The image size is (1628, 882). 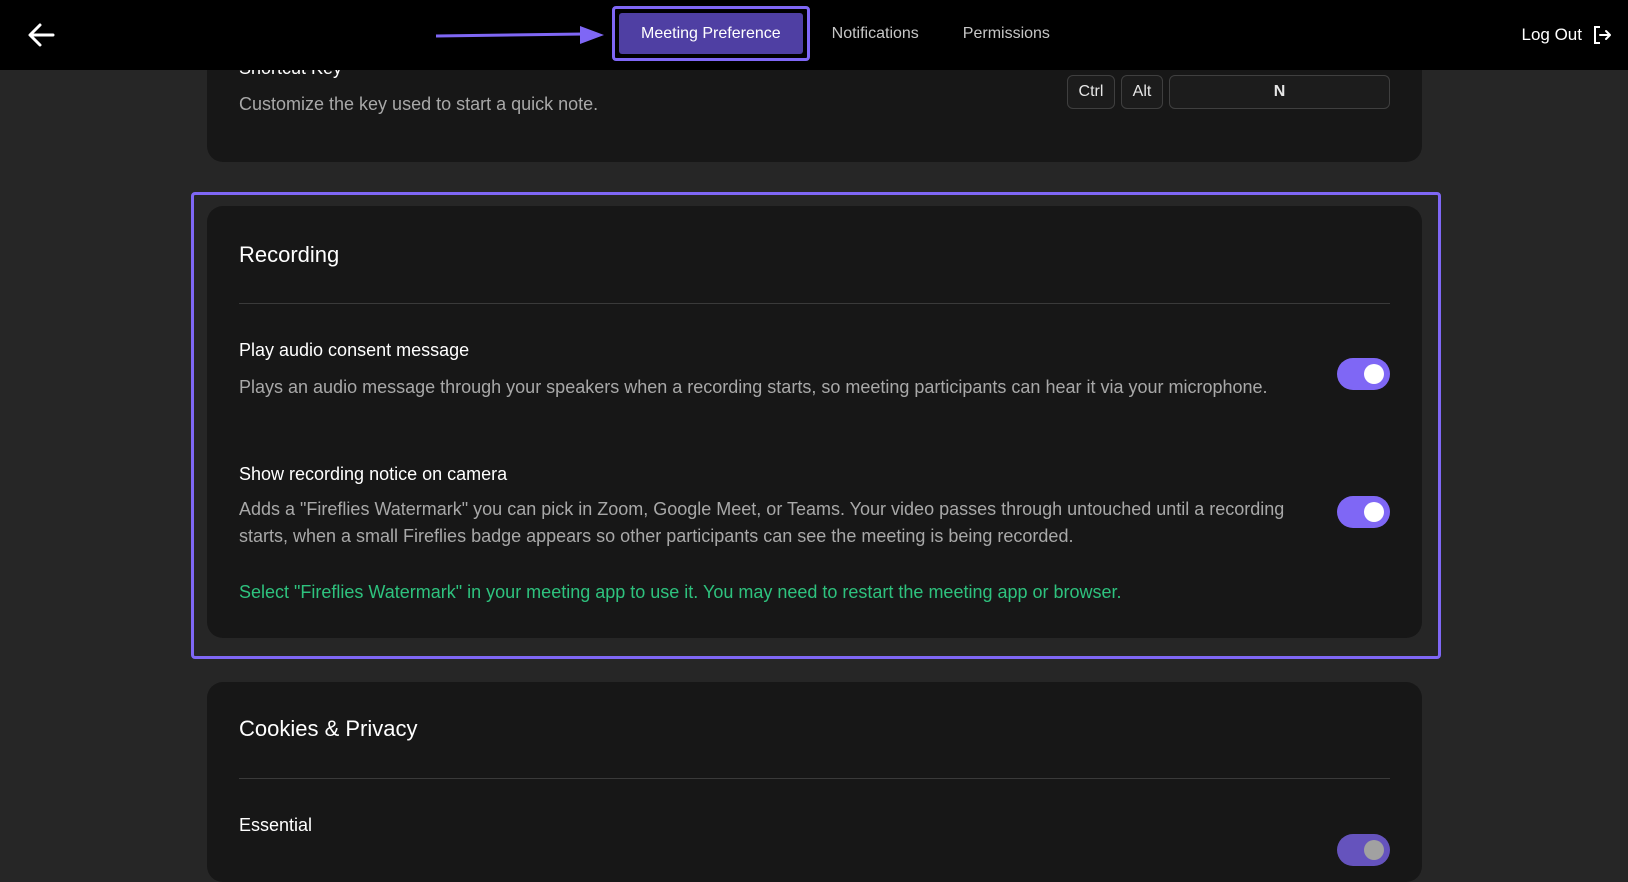 I want to click on audio-consent-title: Play audio consent message, so click(x=354, y=350).